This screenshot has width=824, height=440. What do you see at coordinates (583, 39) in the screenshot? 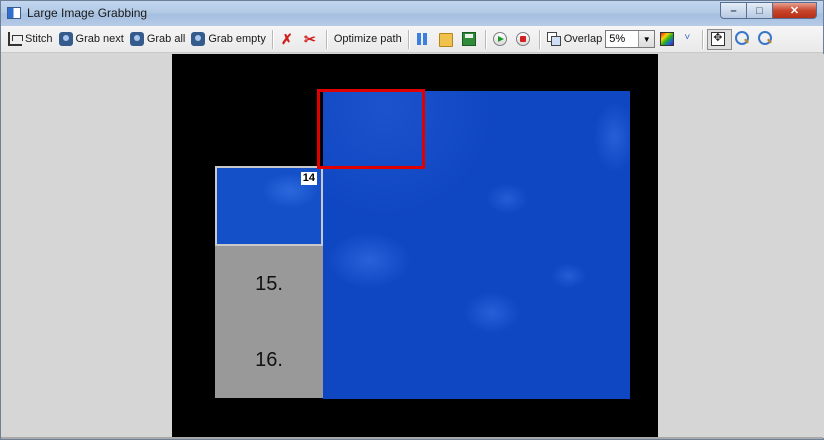
I see `overlap-label: Overlap` at bounding box center [583, 39].